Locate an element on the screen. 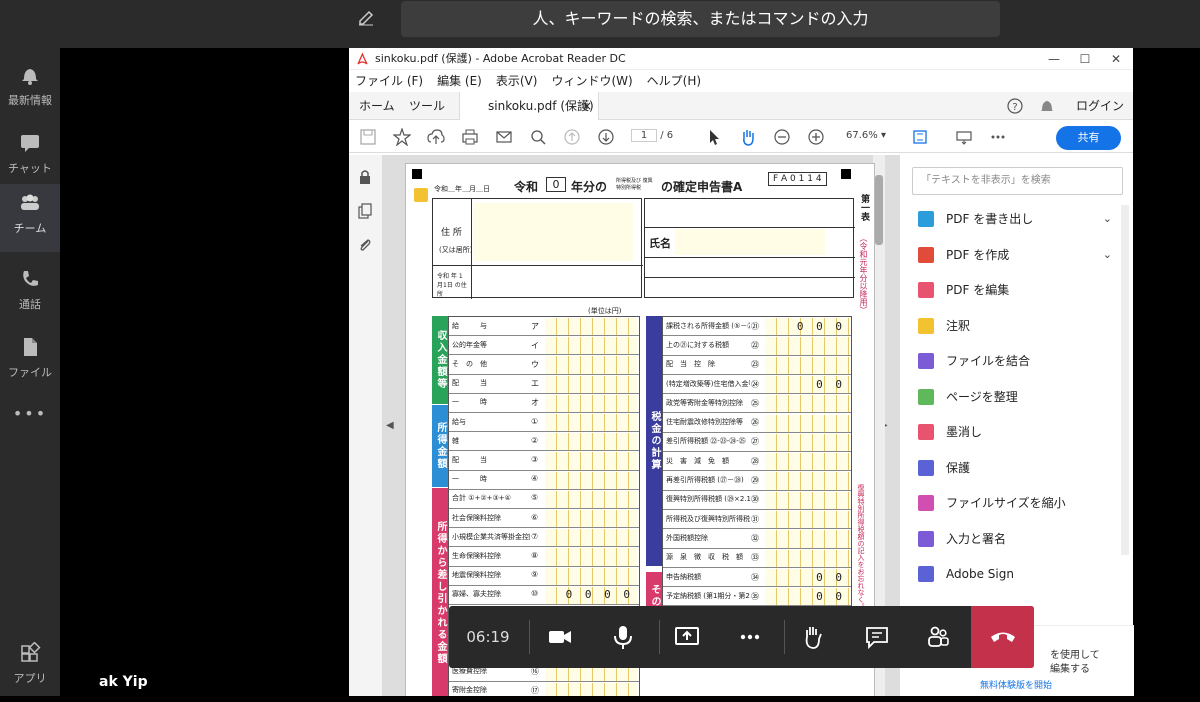  tools-search-input: 「テキストを非表示」を検索 is located at coordinates (1017, 181).